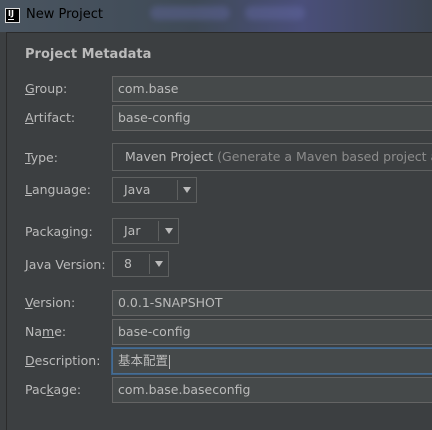 The image size is (432, 430). Describe the element at coordinates (88, 54) in the screenshot. I see `section-title: Project Metadata` at that location.